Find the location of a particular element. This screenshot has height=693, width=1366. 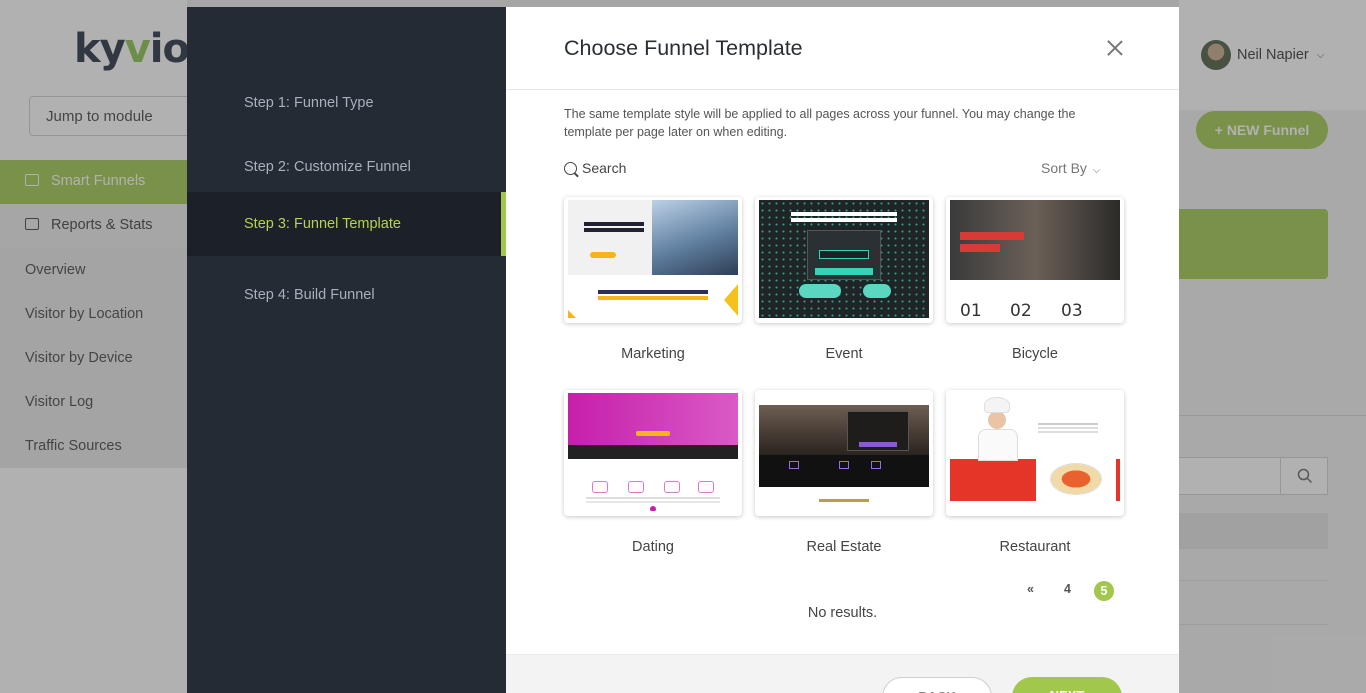

template-label-real-estate: Real Estate is located at coordinates (844, 547).